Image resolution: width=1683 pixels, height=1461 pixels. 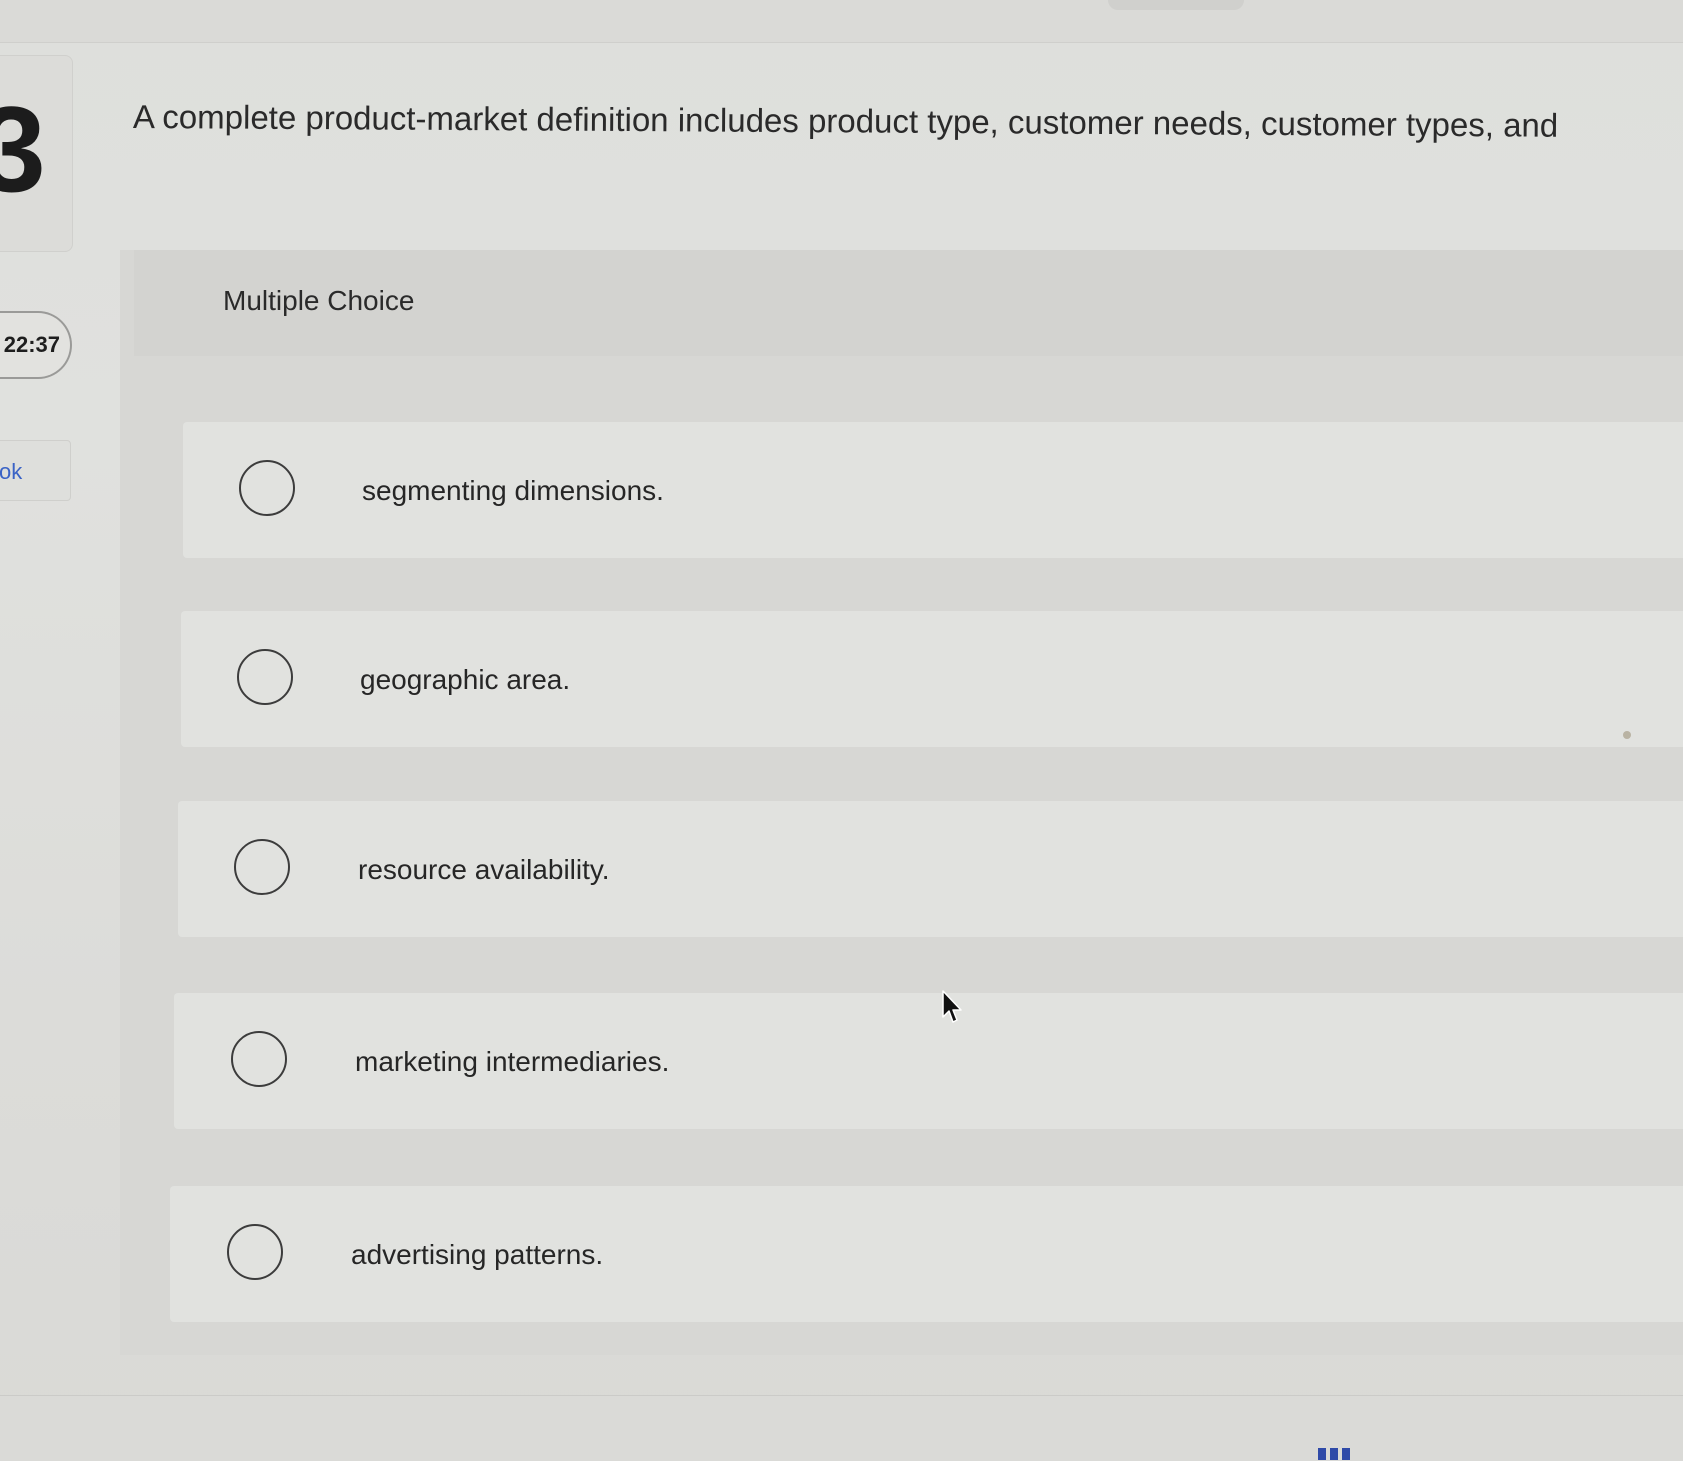 What do you see at coordinates (1176, 5) in the screenshot?
I see `top-tab-handle` at bounding box center [1176, 5].